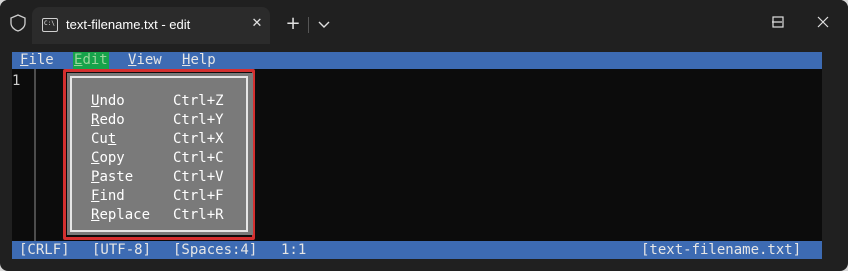 This screenshot has width=848, height=271. I want to click on menu-item-label: Copy, so click(108, 158).